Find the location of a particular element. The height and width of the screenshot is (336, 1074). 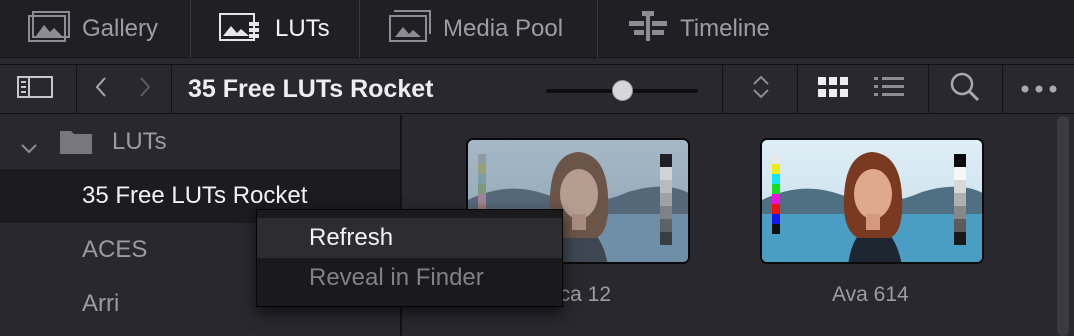

gallery-icon is located at coordinates (49, 29).